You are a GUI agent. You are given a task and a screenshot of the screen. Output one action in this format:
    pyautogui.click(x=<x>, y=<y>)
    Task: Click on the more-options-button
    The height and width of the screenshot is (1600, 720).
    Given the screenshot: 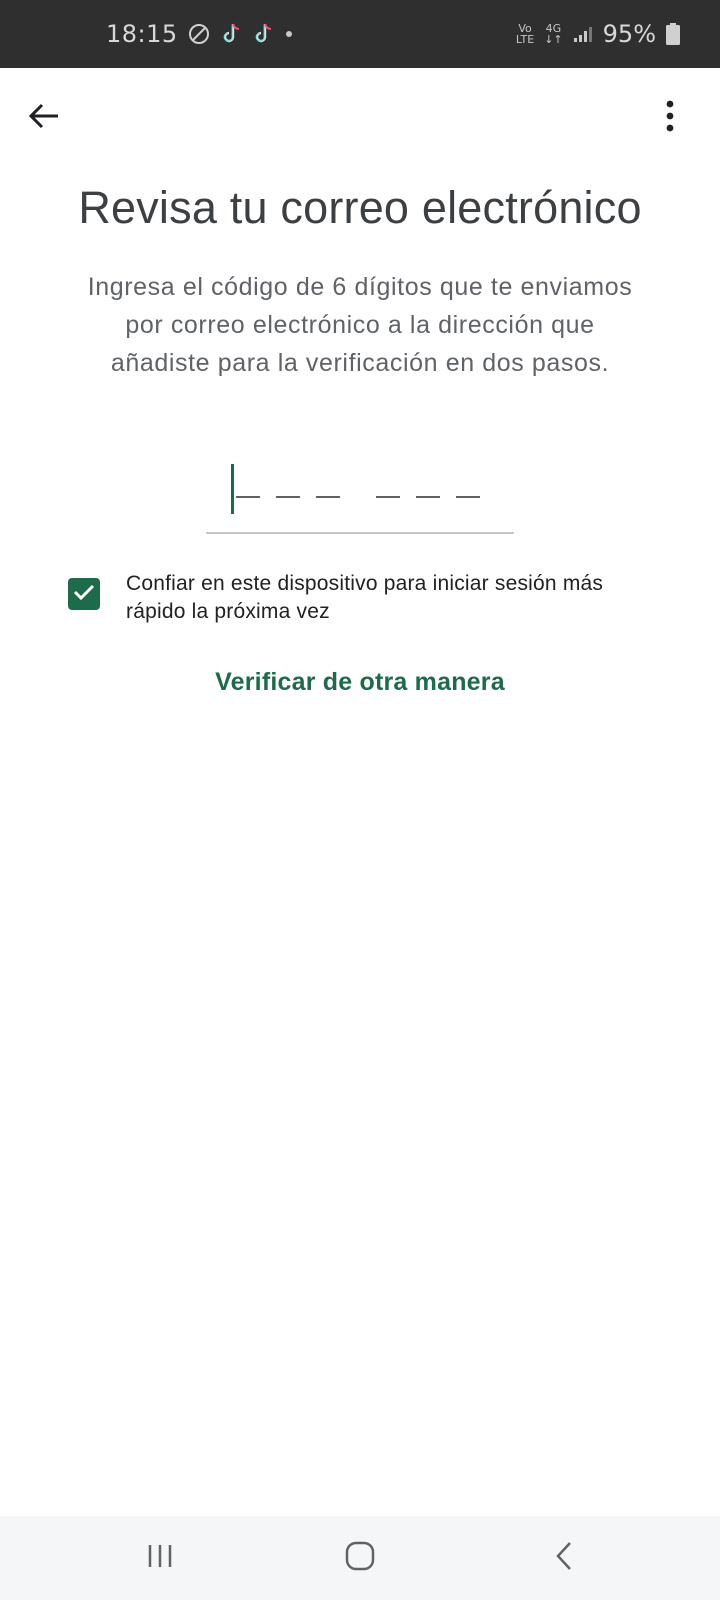 What is the action you would take?
    pyautogui.click(x=670, y=118)
    